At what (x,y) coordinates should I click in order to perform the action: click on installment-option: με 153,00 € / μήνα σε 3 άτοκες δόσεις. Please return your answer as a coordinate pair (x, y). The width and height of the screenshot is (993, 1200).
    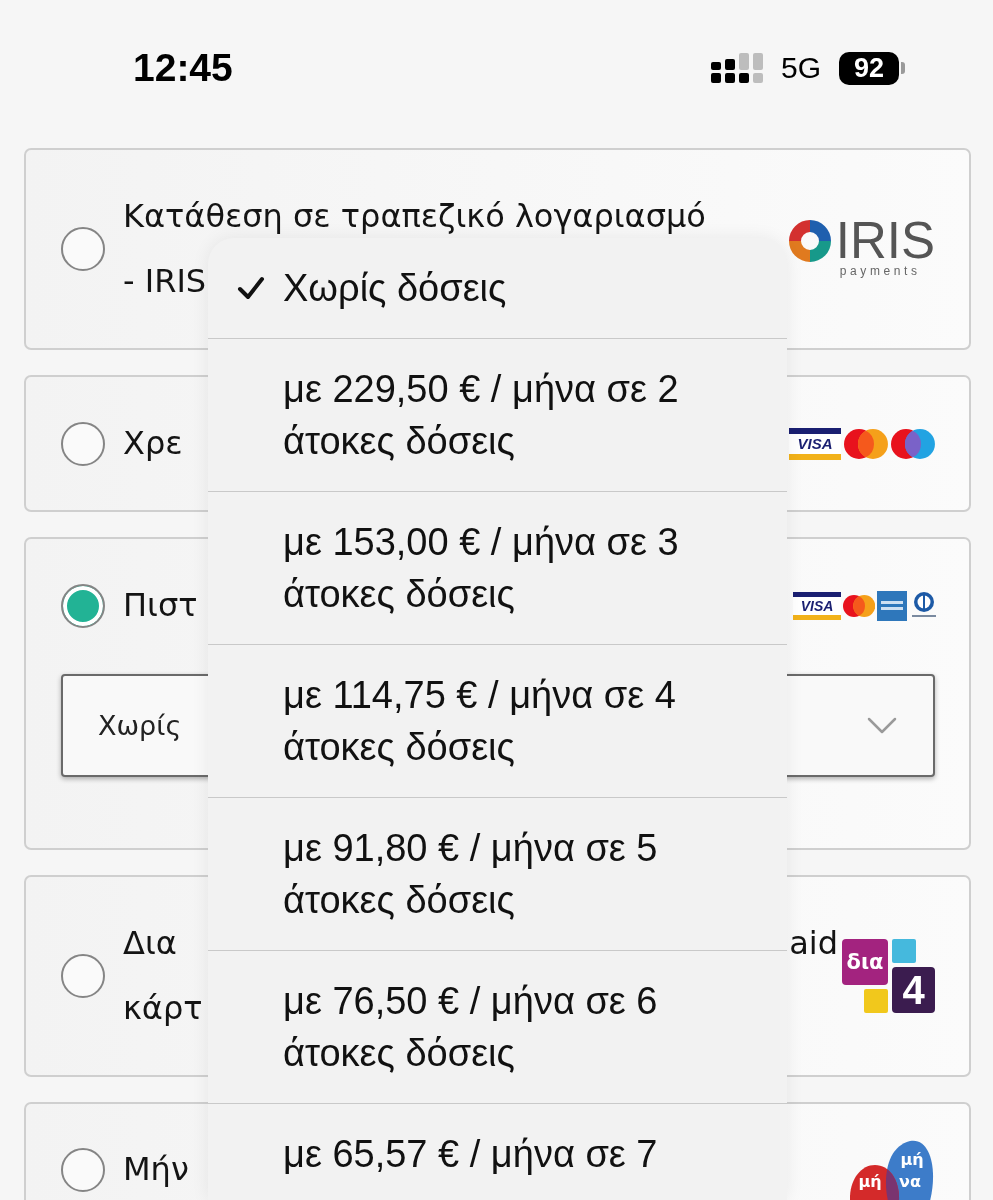
    Looking at the image, I should click on (497, 567).